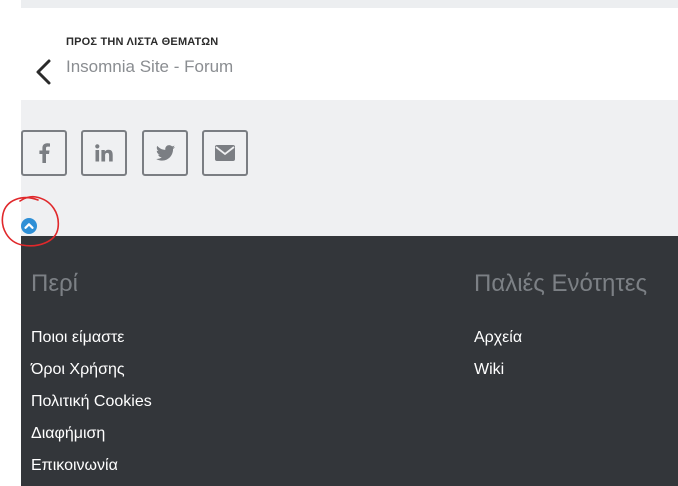  What do you see at coordinates (74, 466) in the screenshot?
I see `footer-link-contact: Επικοινωνία` at bounding box center [74, 466].